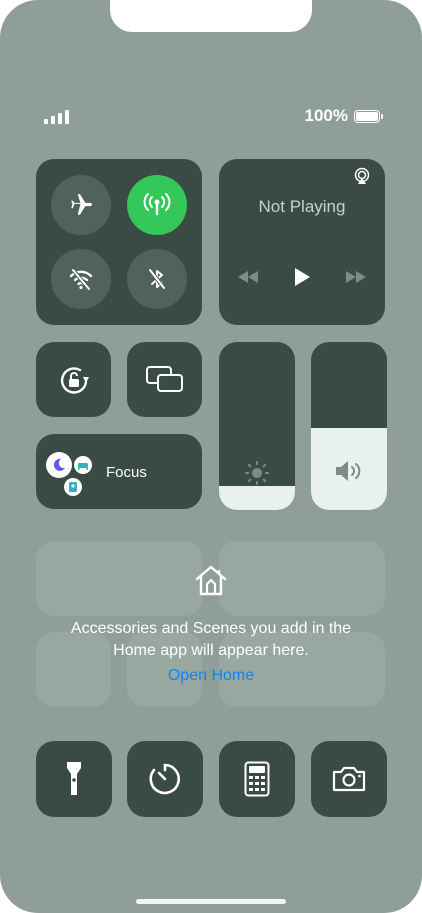 The width and height of the screenshot is (422, 913). What do you see at coordinates (211, 628) in the screenshot?
I see `home-message-line-1: Accessories and Scenes you add in the` at bounding box center [211, 628].